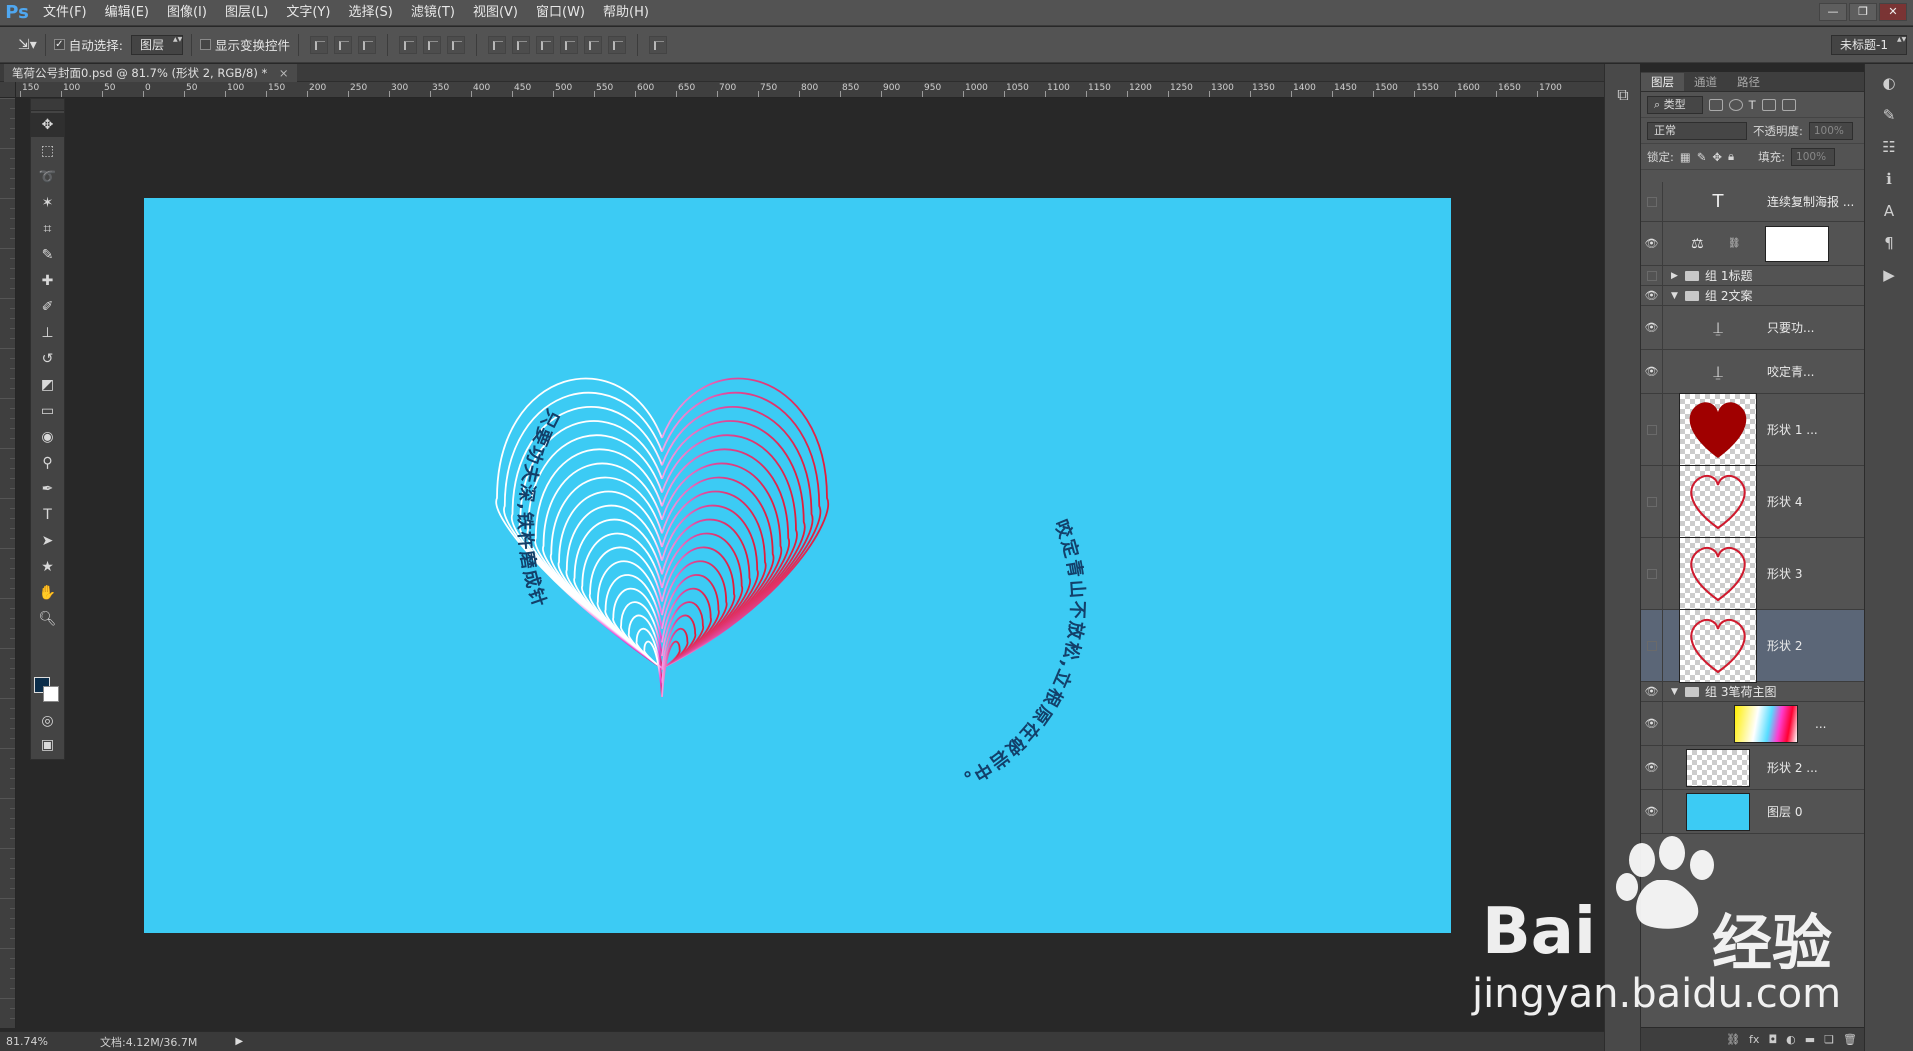 Image resolution: width=1913 pixels, height=1051 pixels. Describe the element at coordinates (1675, 104) in the screenshot. I see `layer-filter-dropdown: ⌕ 类型` at that location.